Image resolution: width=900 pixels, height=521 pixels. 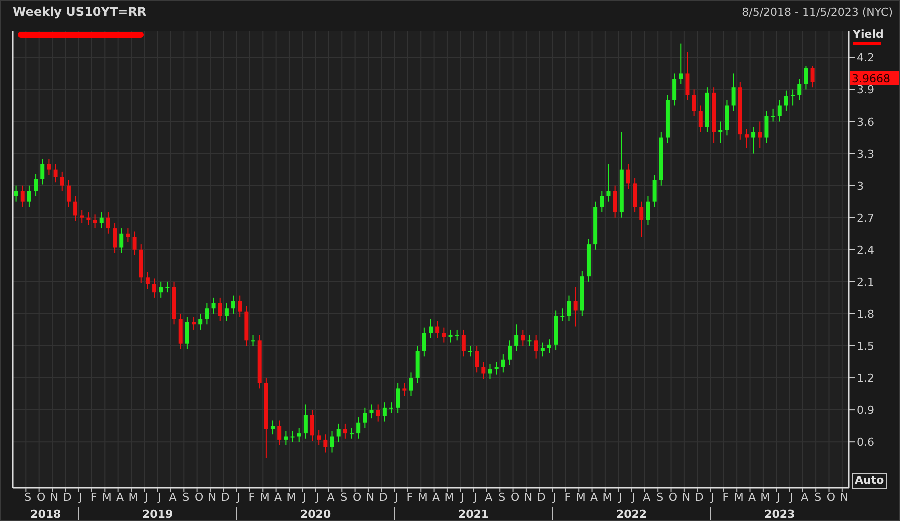 What do you see at coordinates (865, 282) in the screenshot?
I see `axis-label: 2.1` at bounding box center [865, 282].